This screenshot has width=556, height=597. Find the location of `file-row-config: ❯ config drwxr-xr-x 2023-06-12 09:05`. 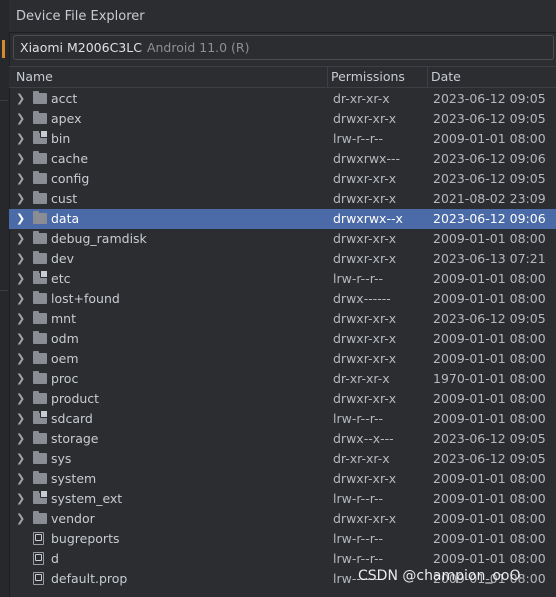

file-row-config: ❯ config drwxr-xr-x 2023-06-12 09:05 is located at coordinates (282, 179).